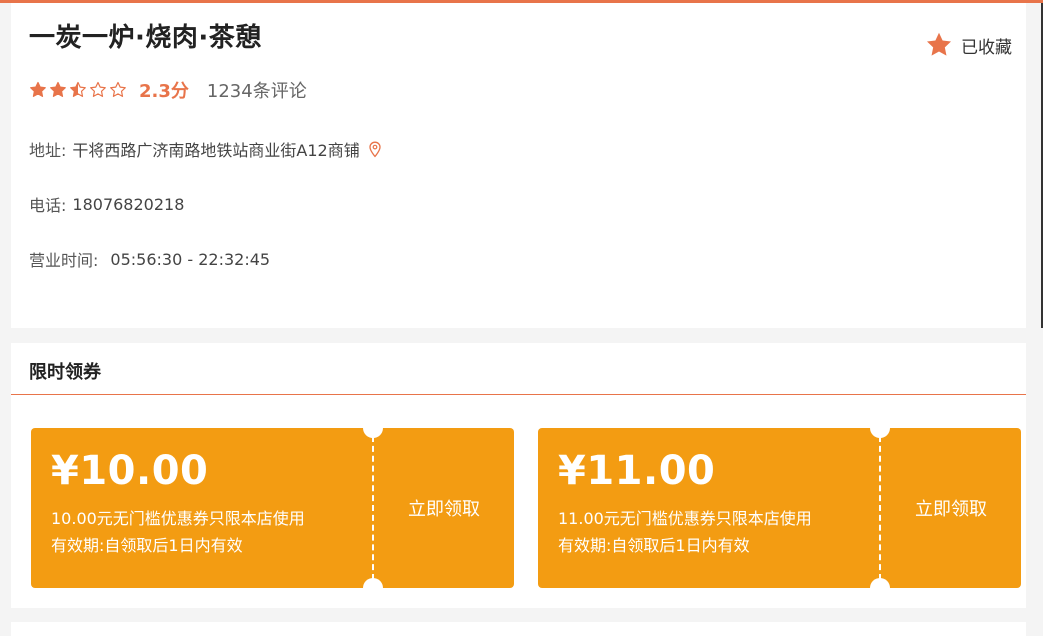  I want to click on star-half-icon, so click(78, 89).